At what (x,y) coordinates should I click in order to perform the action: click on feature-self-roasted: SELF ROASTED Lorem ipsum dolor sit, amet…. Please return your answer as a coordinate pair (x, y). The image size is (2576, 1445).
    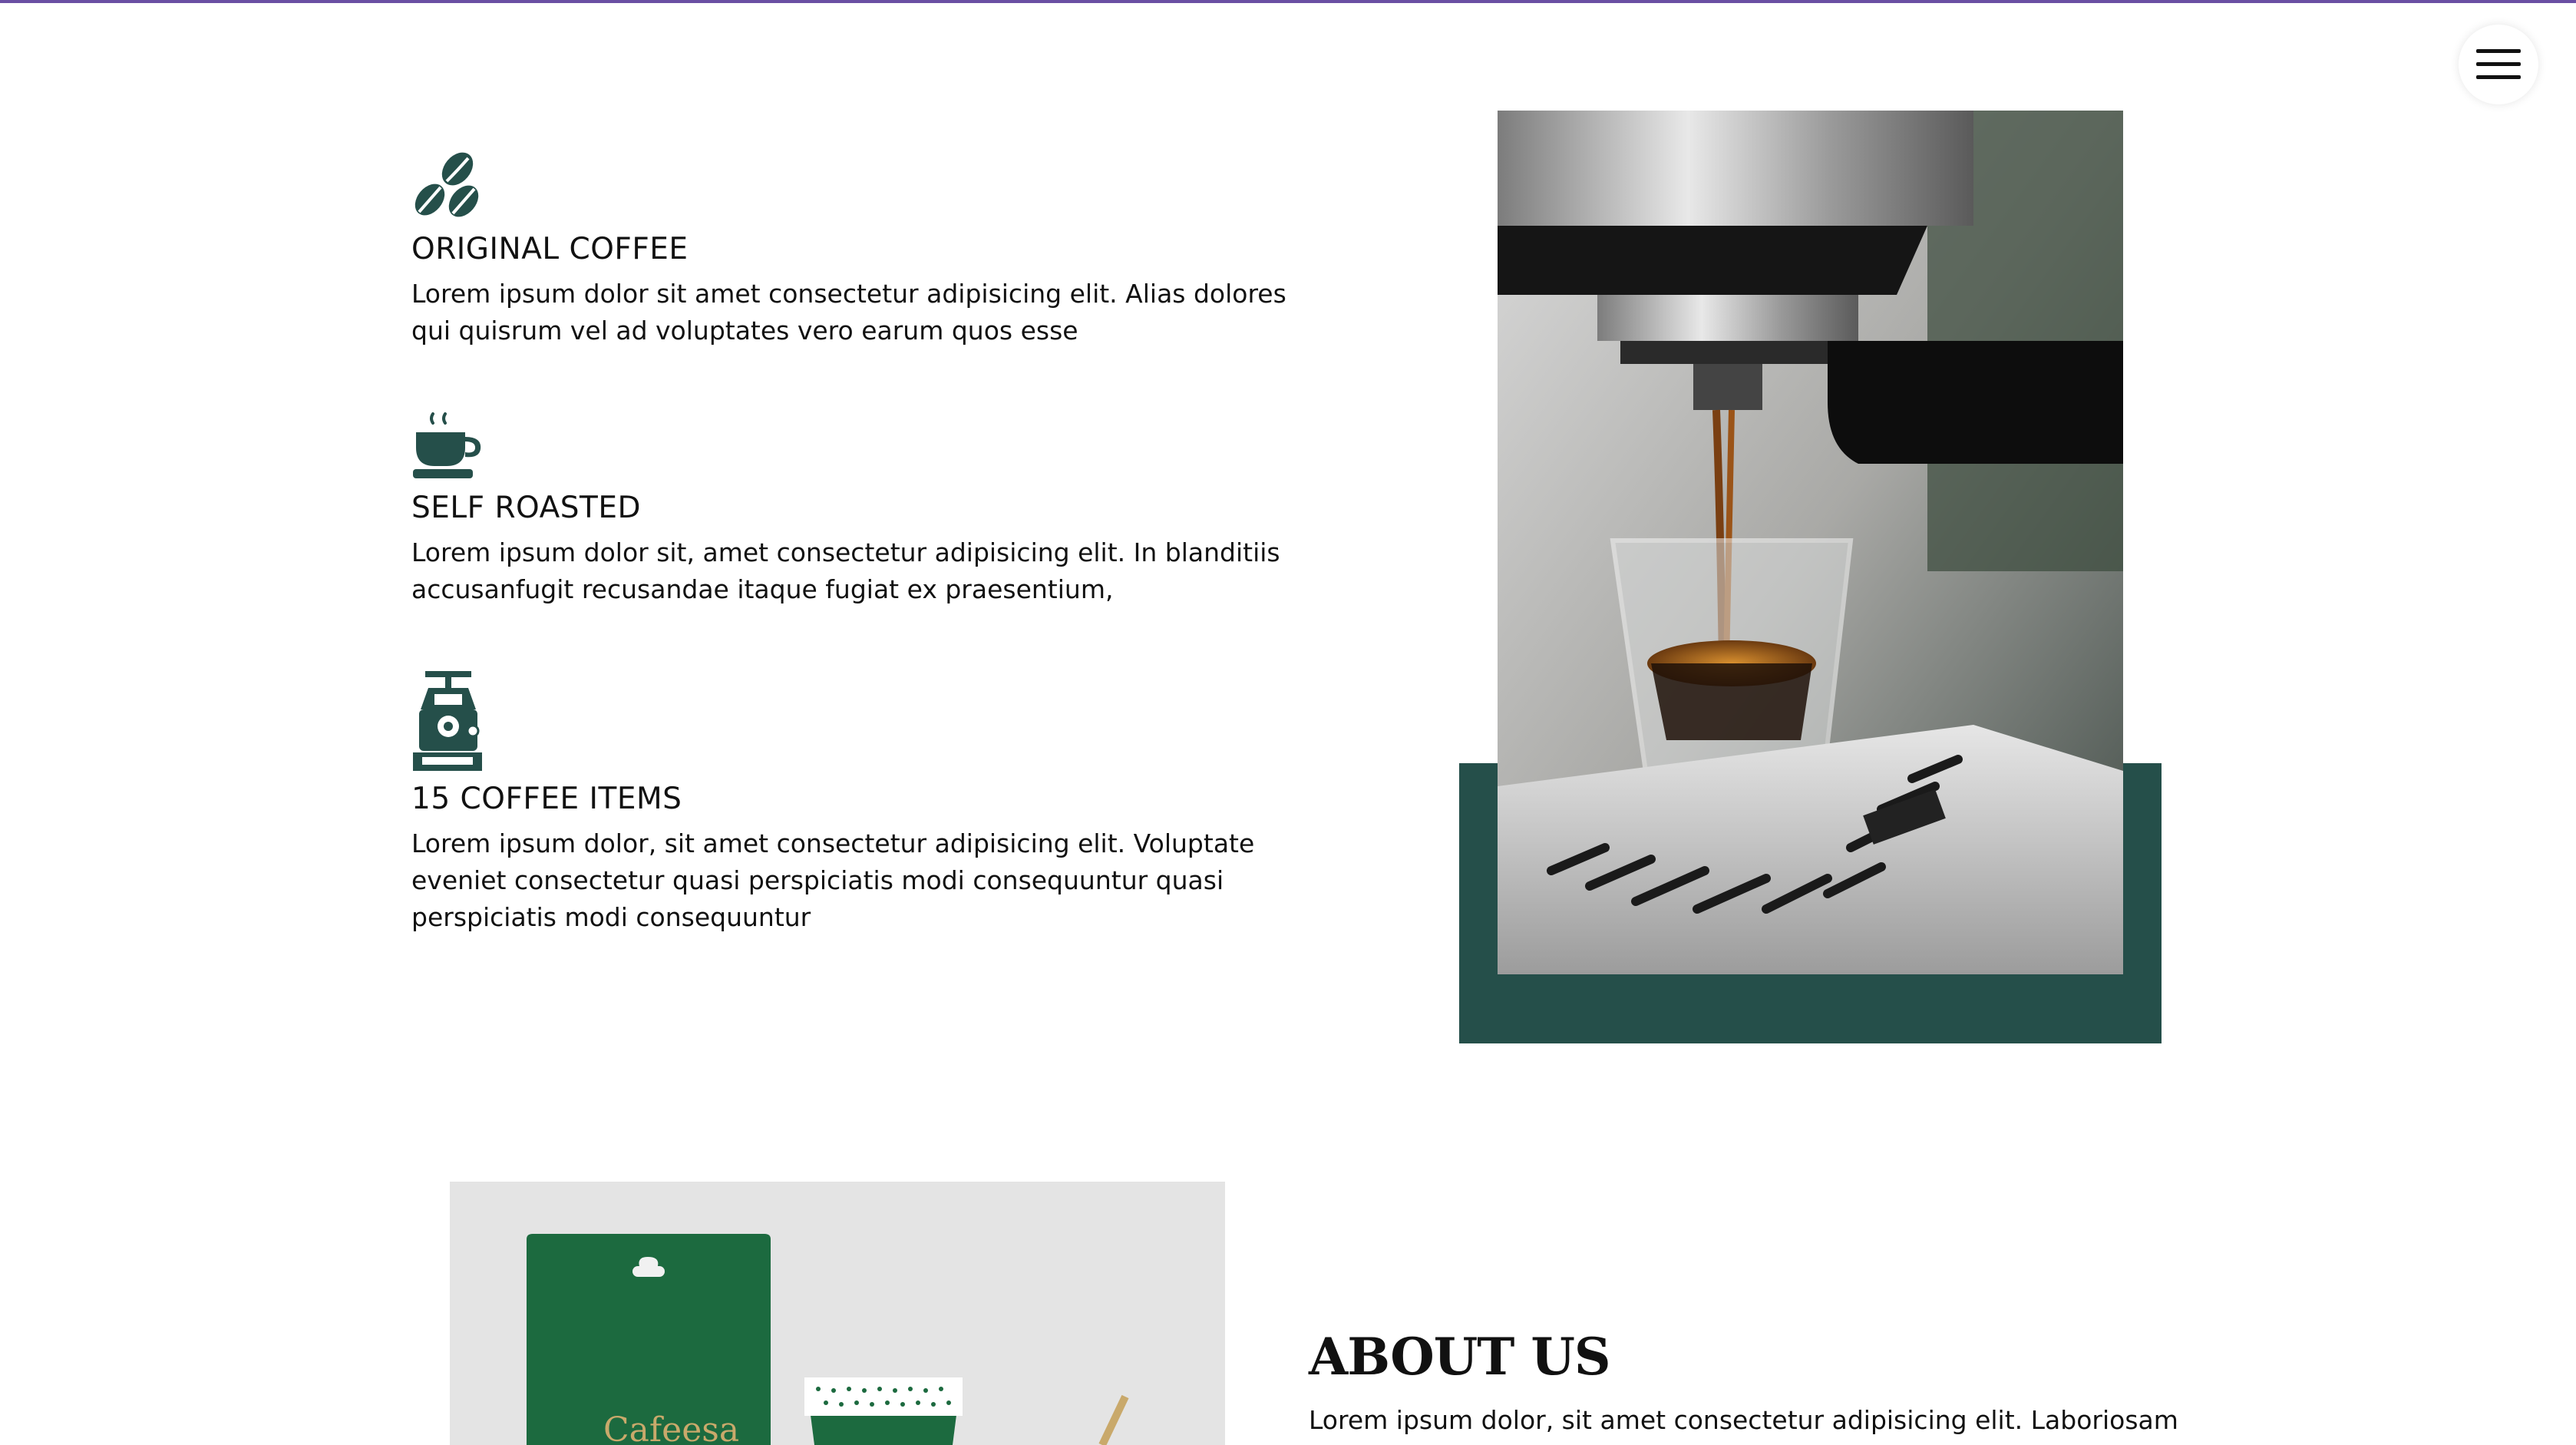
    Looking at the image, I should click on (852, 508).